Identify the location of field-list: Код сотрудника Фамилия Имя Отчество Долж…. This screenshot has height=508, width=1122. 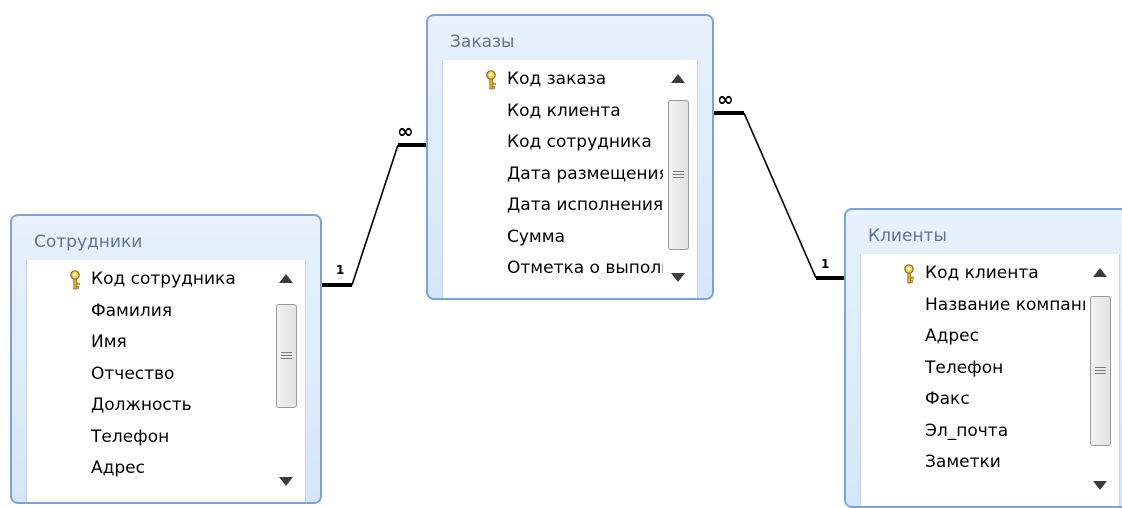
(149, 374).